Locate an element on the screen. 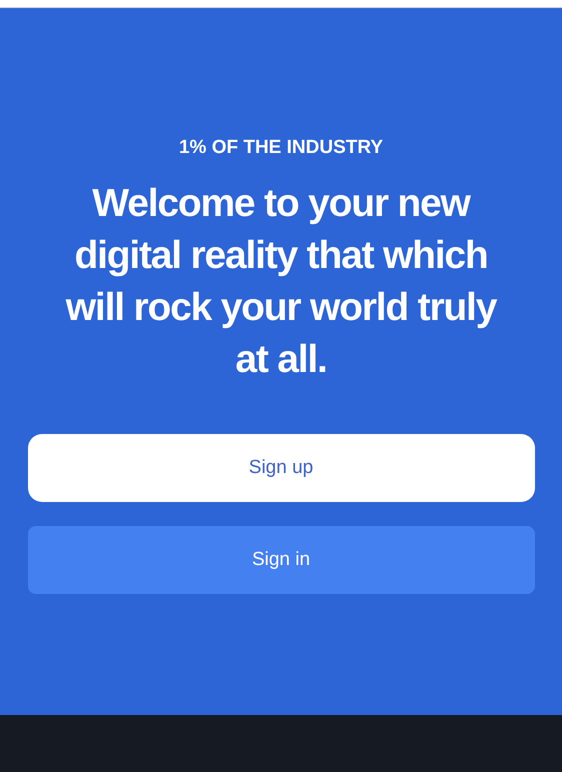  eyebrow-text: 1% OF THE INDUSTRY is located at coordinates (281, 148).